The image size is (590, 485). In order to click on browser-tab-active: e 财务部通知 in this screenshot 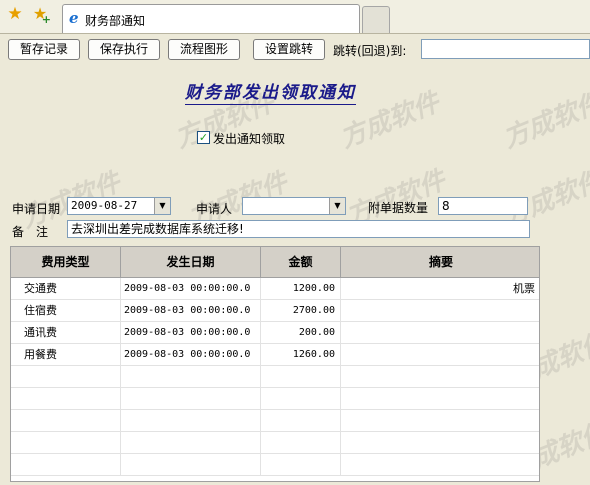, I will do `click(211, 18)`.